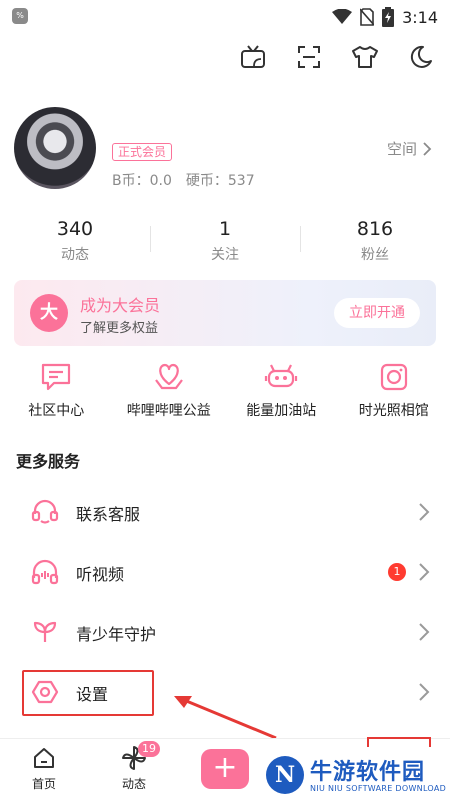 The width and height of the screenshot is (450, 800). What do you see at coordinates (375, 255) in the screenshot?
I see `stat-label: 粉丝` at bounding box center [375, 255].